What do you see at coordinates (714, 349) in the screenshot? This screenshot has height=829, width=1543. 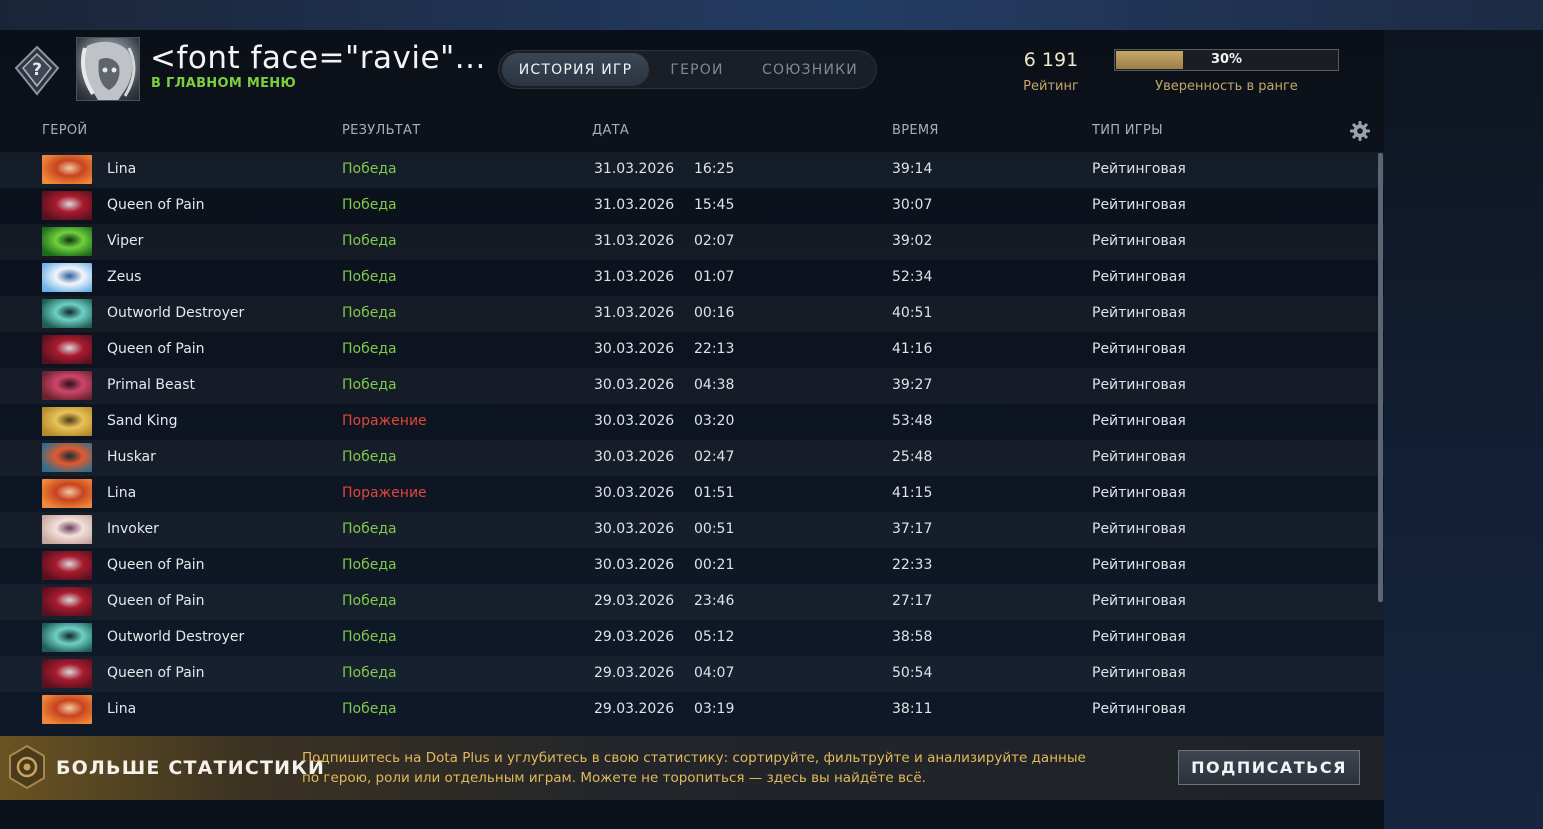 I see `match-time: 22:13` at bounding box center [714, 349].